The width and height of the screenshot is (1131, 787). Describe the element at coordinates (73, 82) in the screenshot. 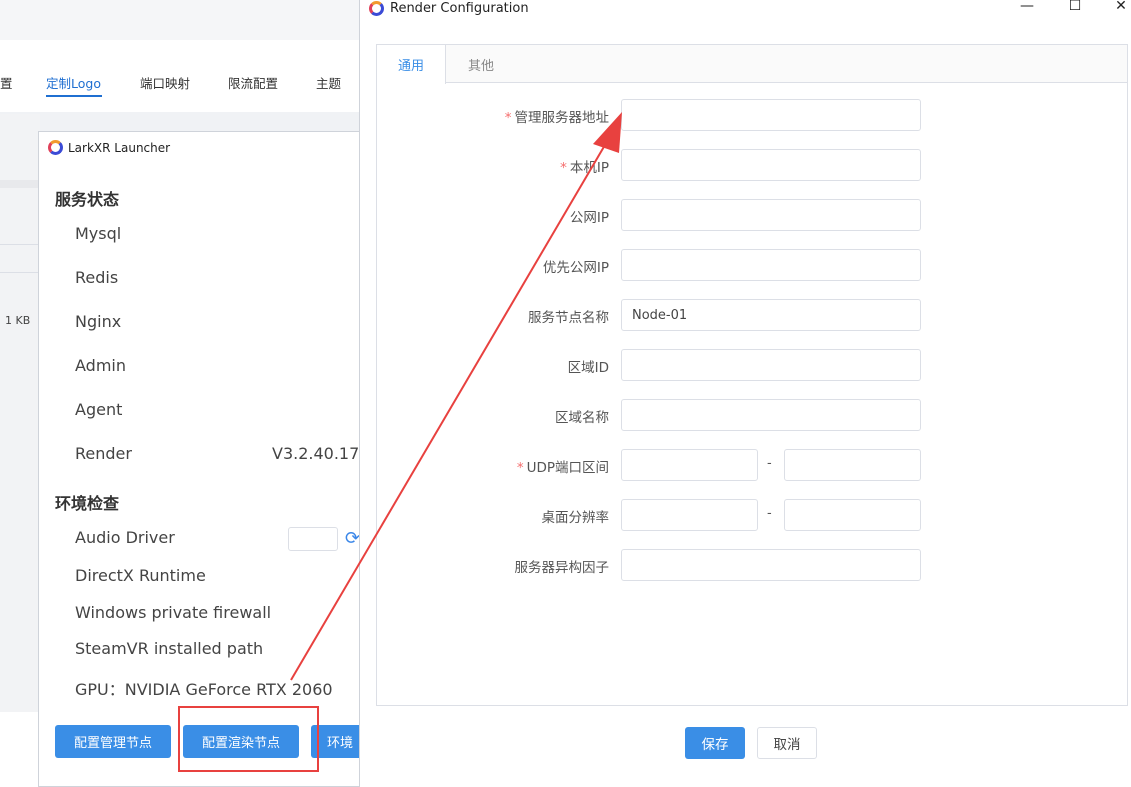

I see `bg-tab-custom-logo: 定制Logo` at that location.